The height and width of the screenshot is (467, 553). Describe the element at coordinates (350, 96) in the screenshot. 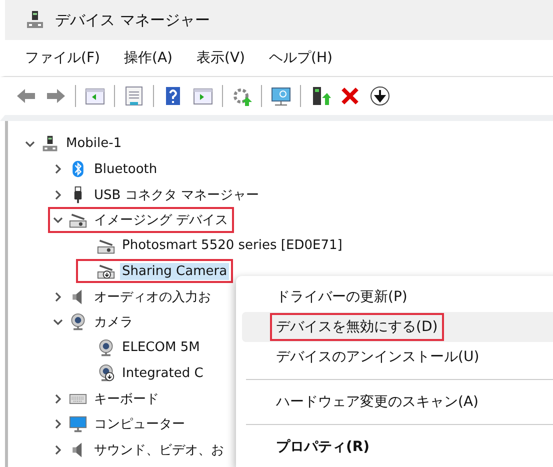

I see `close-icon` at that location.